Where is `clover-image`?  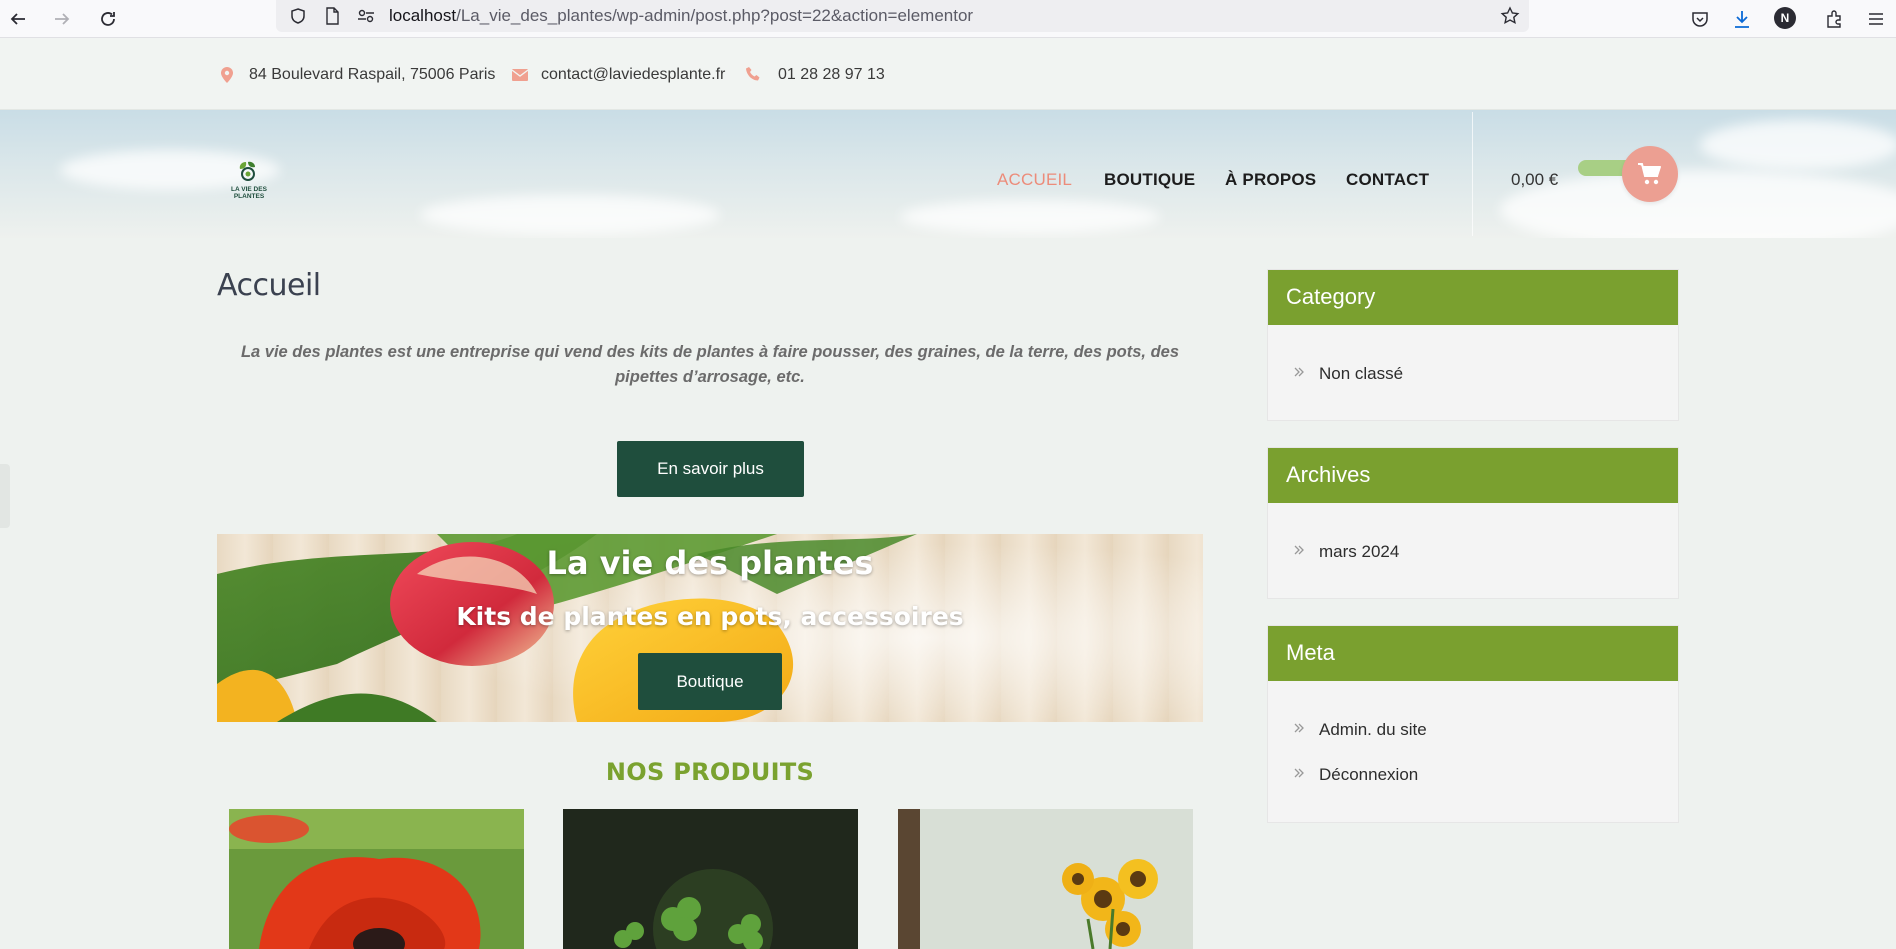
clover-image is located at coordinates (710, 879).